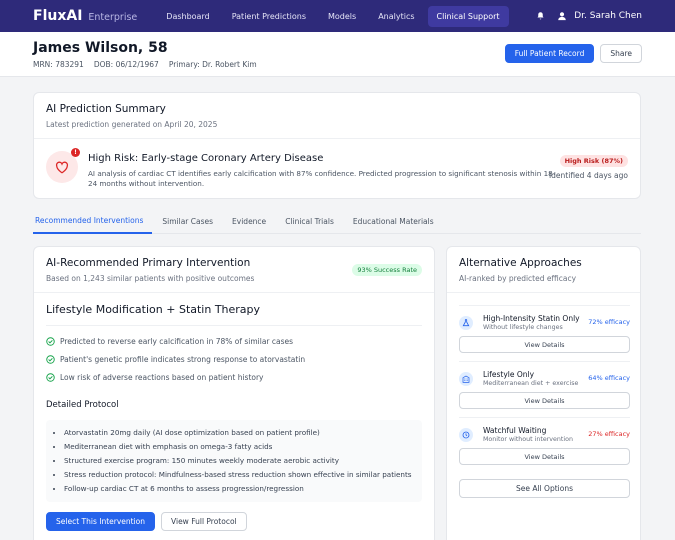  Describe the element at coordinates (528, 439) in the screenshot. I see `alternative-description: Monitor without intervention` at that location.